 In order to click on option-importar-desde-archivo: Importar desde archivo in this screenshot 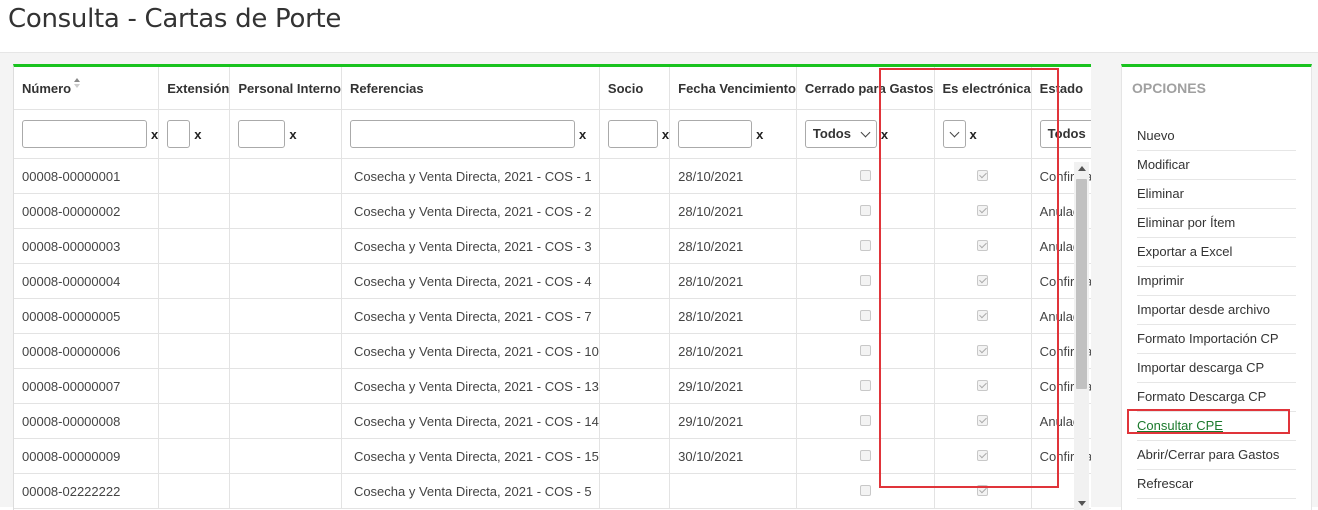, I will do `click(1216, 310)`.